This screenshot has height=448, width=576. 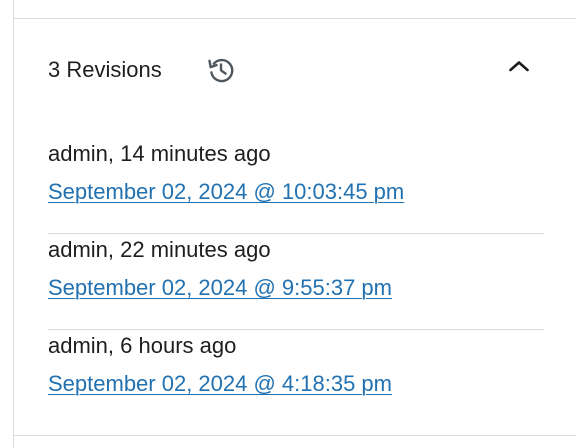 What do you see at coordinates (519, 68) in the screenshot?
I see `chevron-up-icon` at bounding box center [519, 68].